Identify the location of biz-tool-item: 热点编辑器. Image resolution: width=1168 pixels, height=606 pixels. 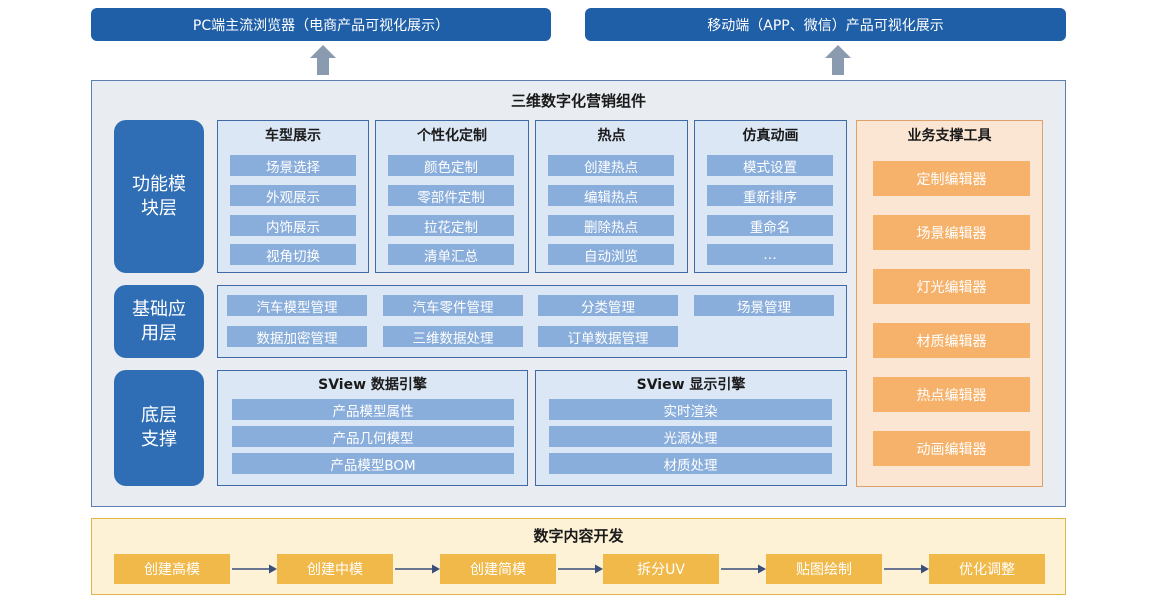
(951, 394).